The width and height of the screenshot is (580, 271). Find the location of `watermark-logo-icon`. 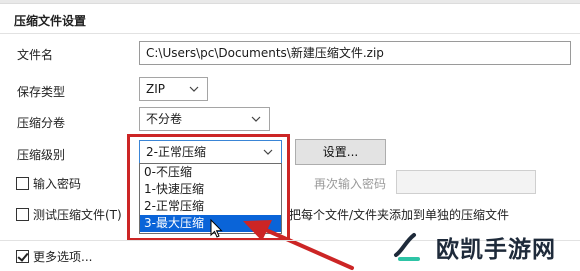

watermark-logo-icon is located at coordinates (407, 246).